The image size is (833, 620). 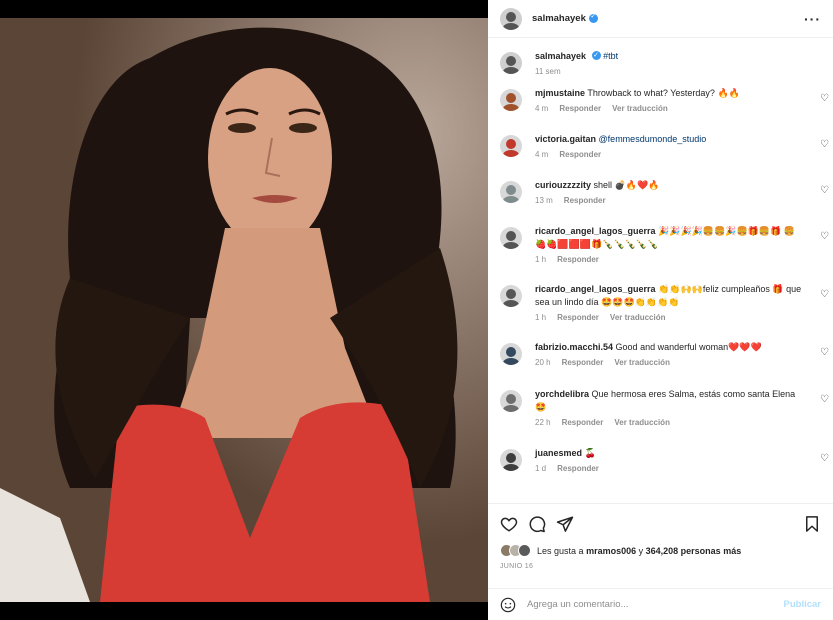 I want to click on save-bookmark-icon, so click(x=812, y=524).